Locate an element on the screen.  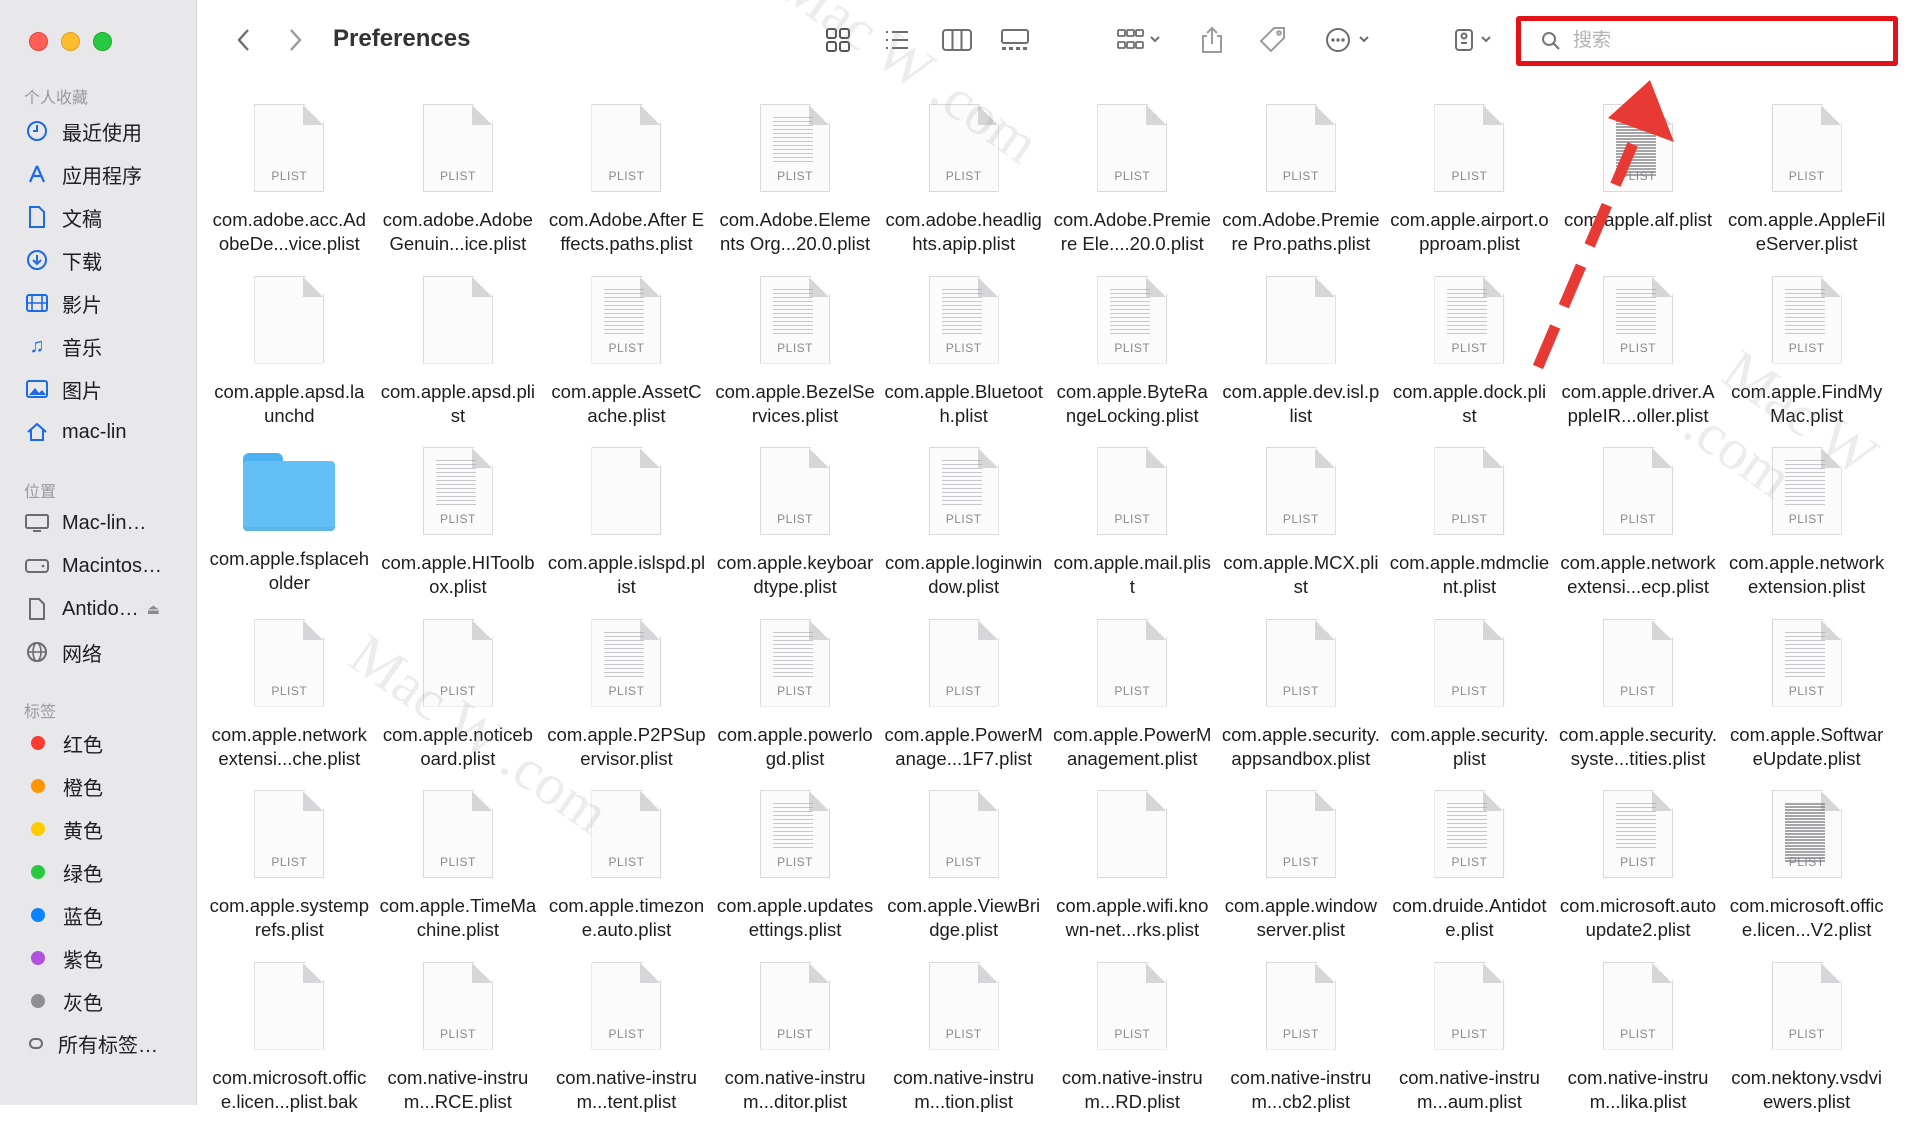
file-item: PLISTcom.apple.security.plist is located at coordinates (1469, 701).